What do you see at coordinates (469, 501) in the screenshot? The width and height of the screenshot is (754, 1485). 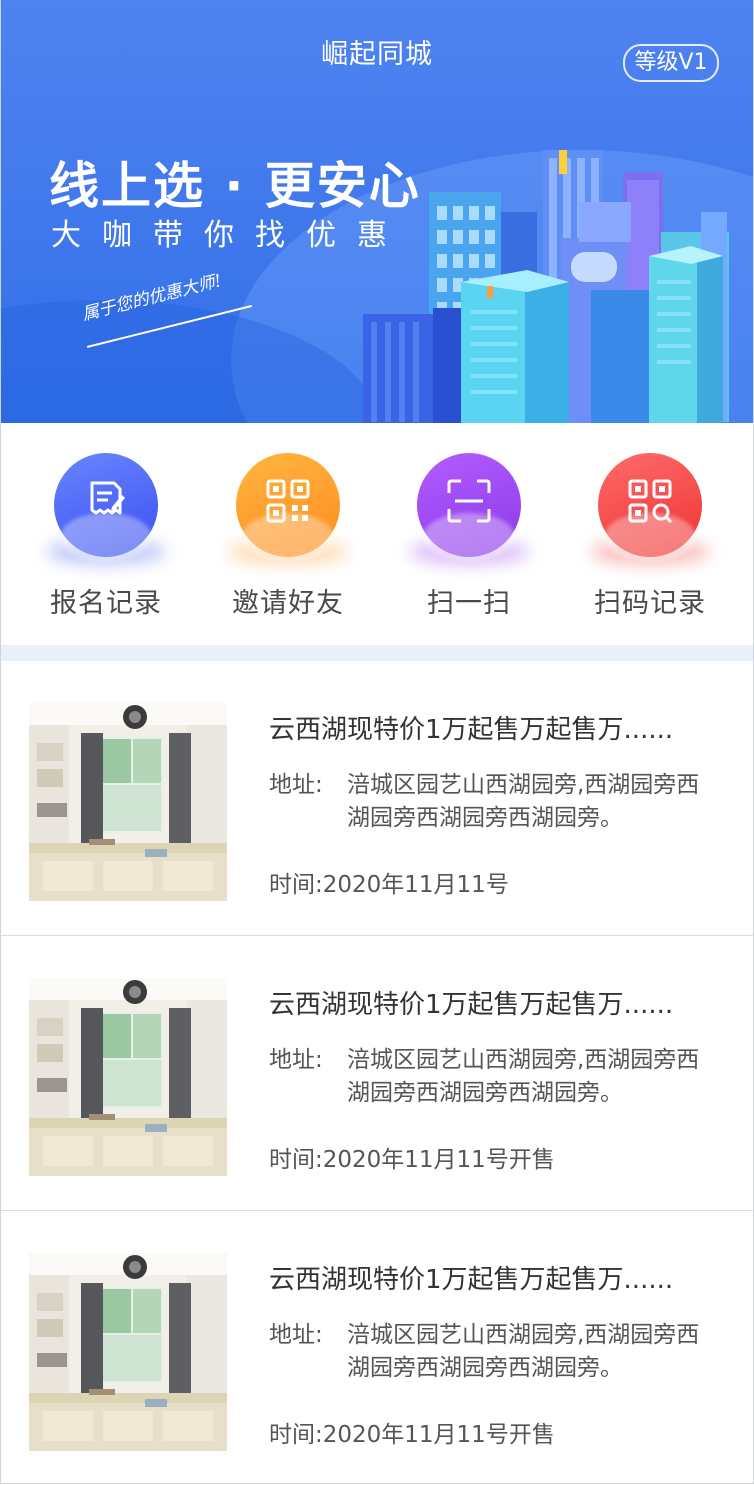 I see `scan-icon` at bounding box center [469, 501].